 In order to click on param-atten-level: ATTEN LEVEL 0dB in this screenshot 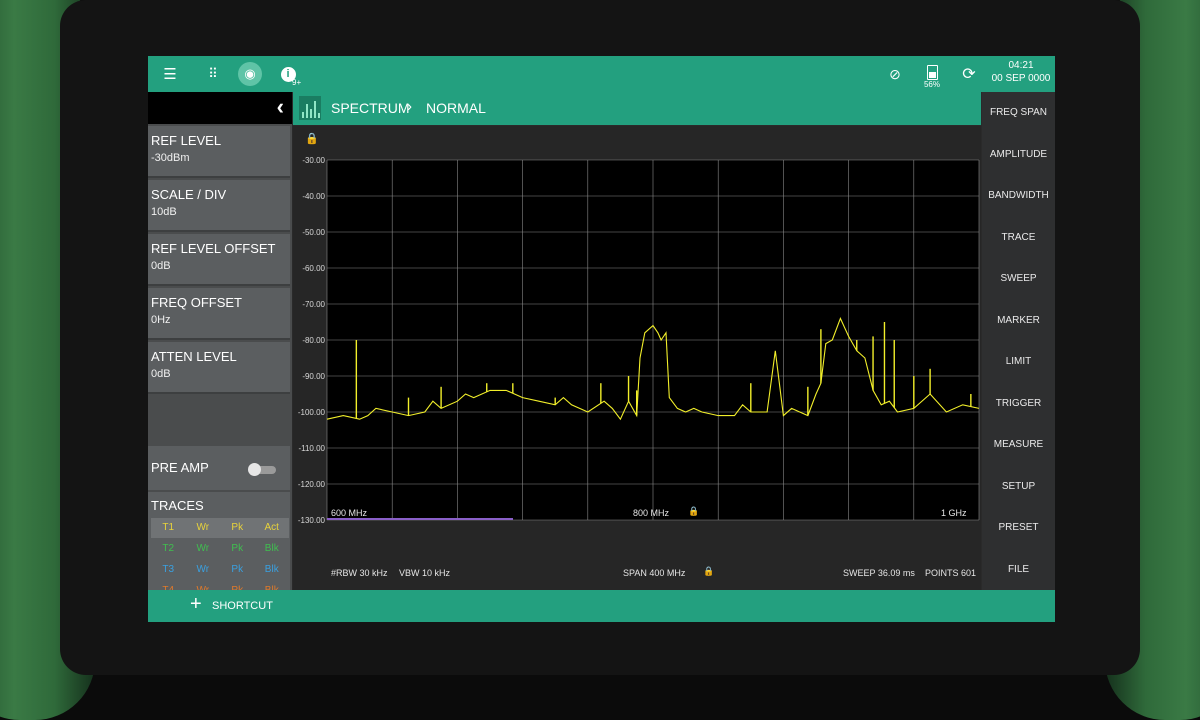, I will do `click(219, 368)`.